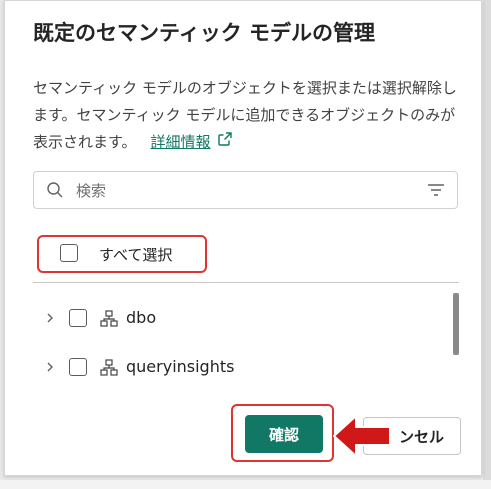 Image resolution: width=491 pixels, height=489 pixels. What do you see at coordinates (141, 317) in the screenshot?
I see `tree-item-label: dbo` at bounding box center [141, 317].